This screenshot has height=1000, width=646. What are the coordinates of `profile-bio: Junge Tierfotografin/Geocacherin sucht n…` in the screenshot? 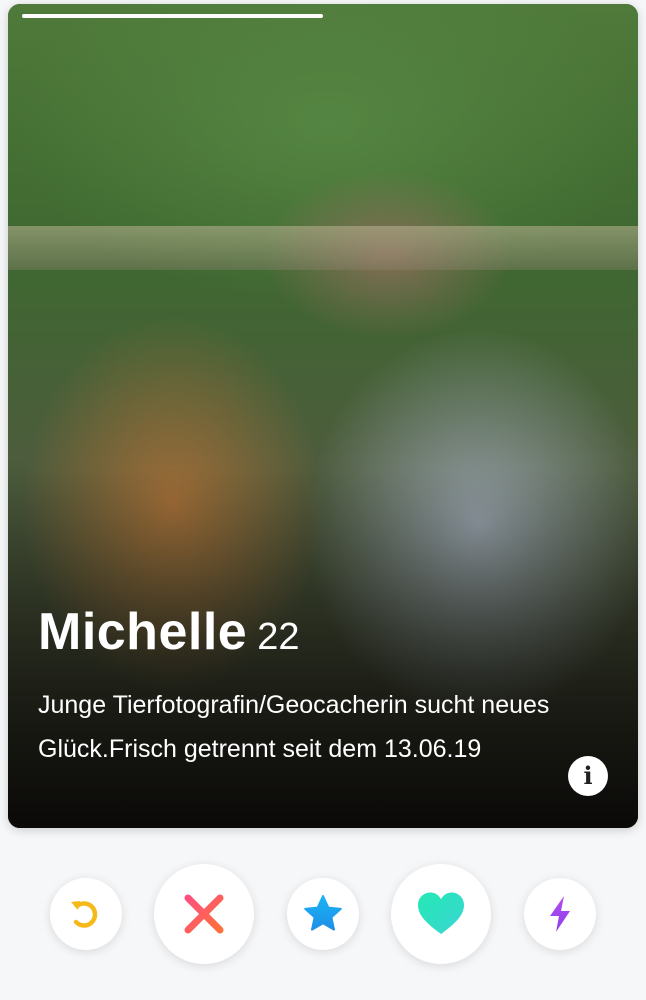 It's located at (294, 727).